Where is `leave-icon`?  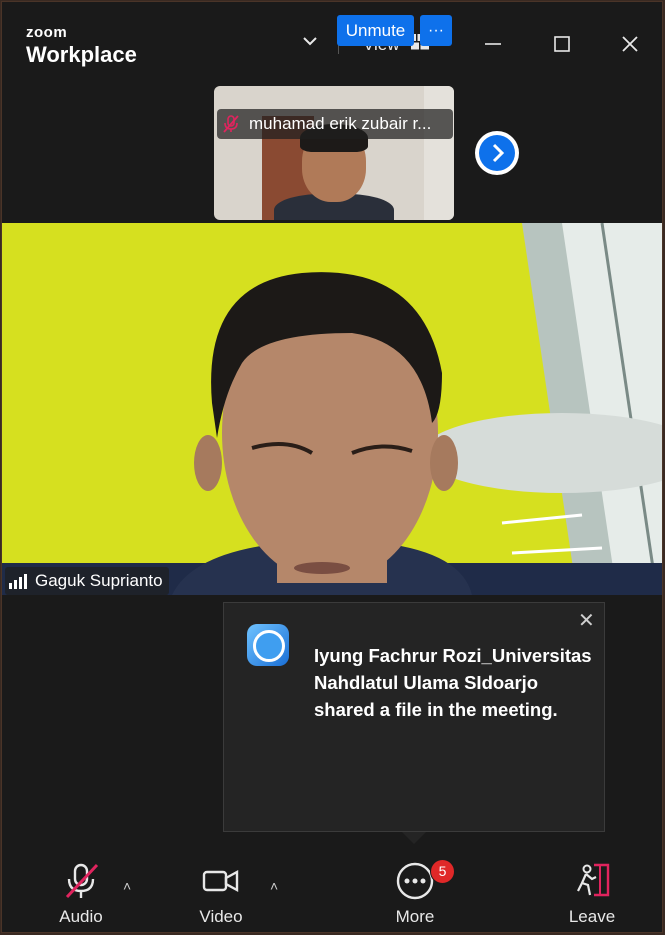
leave-icon is located at coordinates (593, 880).